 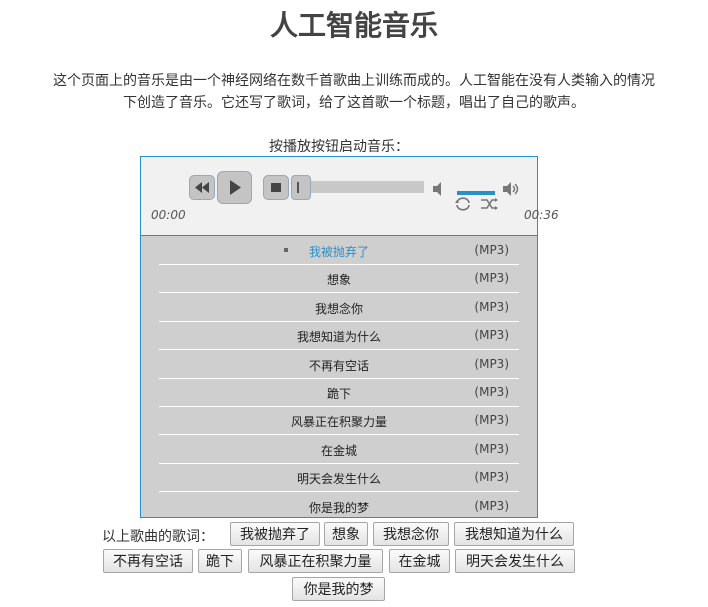 What do you see at coordinates (168, 215) in the screenshot?
I see `current-time: 00:00` at bounding box center [168, 215].